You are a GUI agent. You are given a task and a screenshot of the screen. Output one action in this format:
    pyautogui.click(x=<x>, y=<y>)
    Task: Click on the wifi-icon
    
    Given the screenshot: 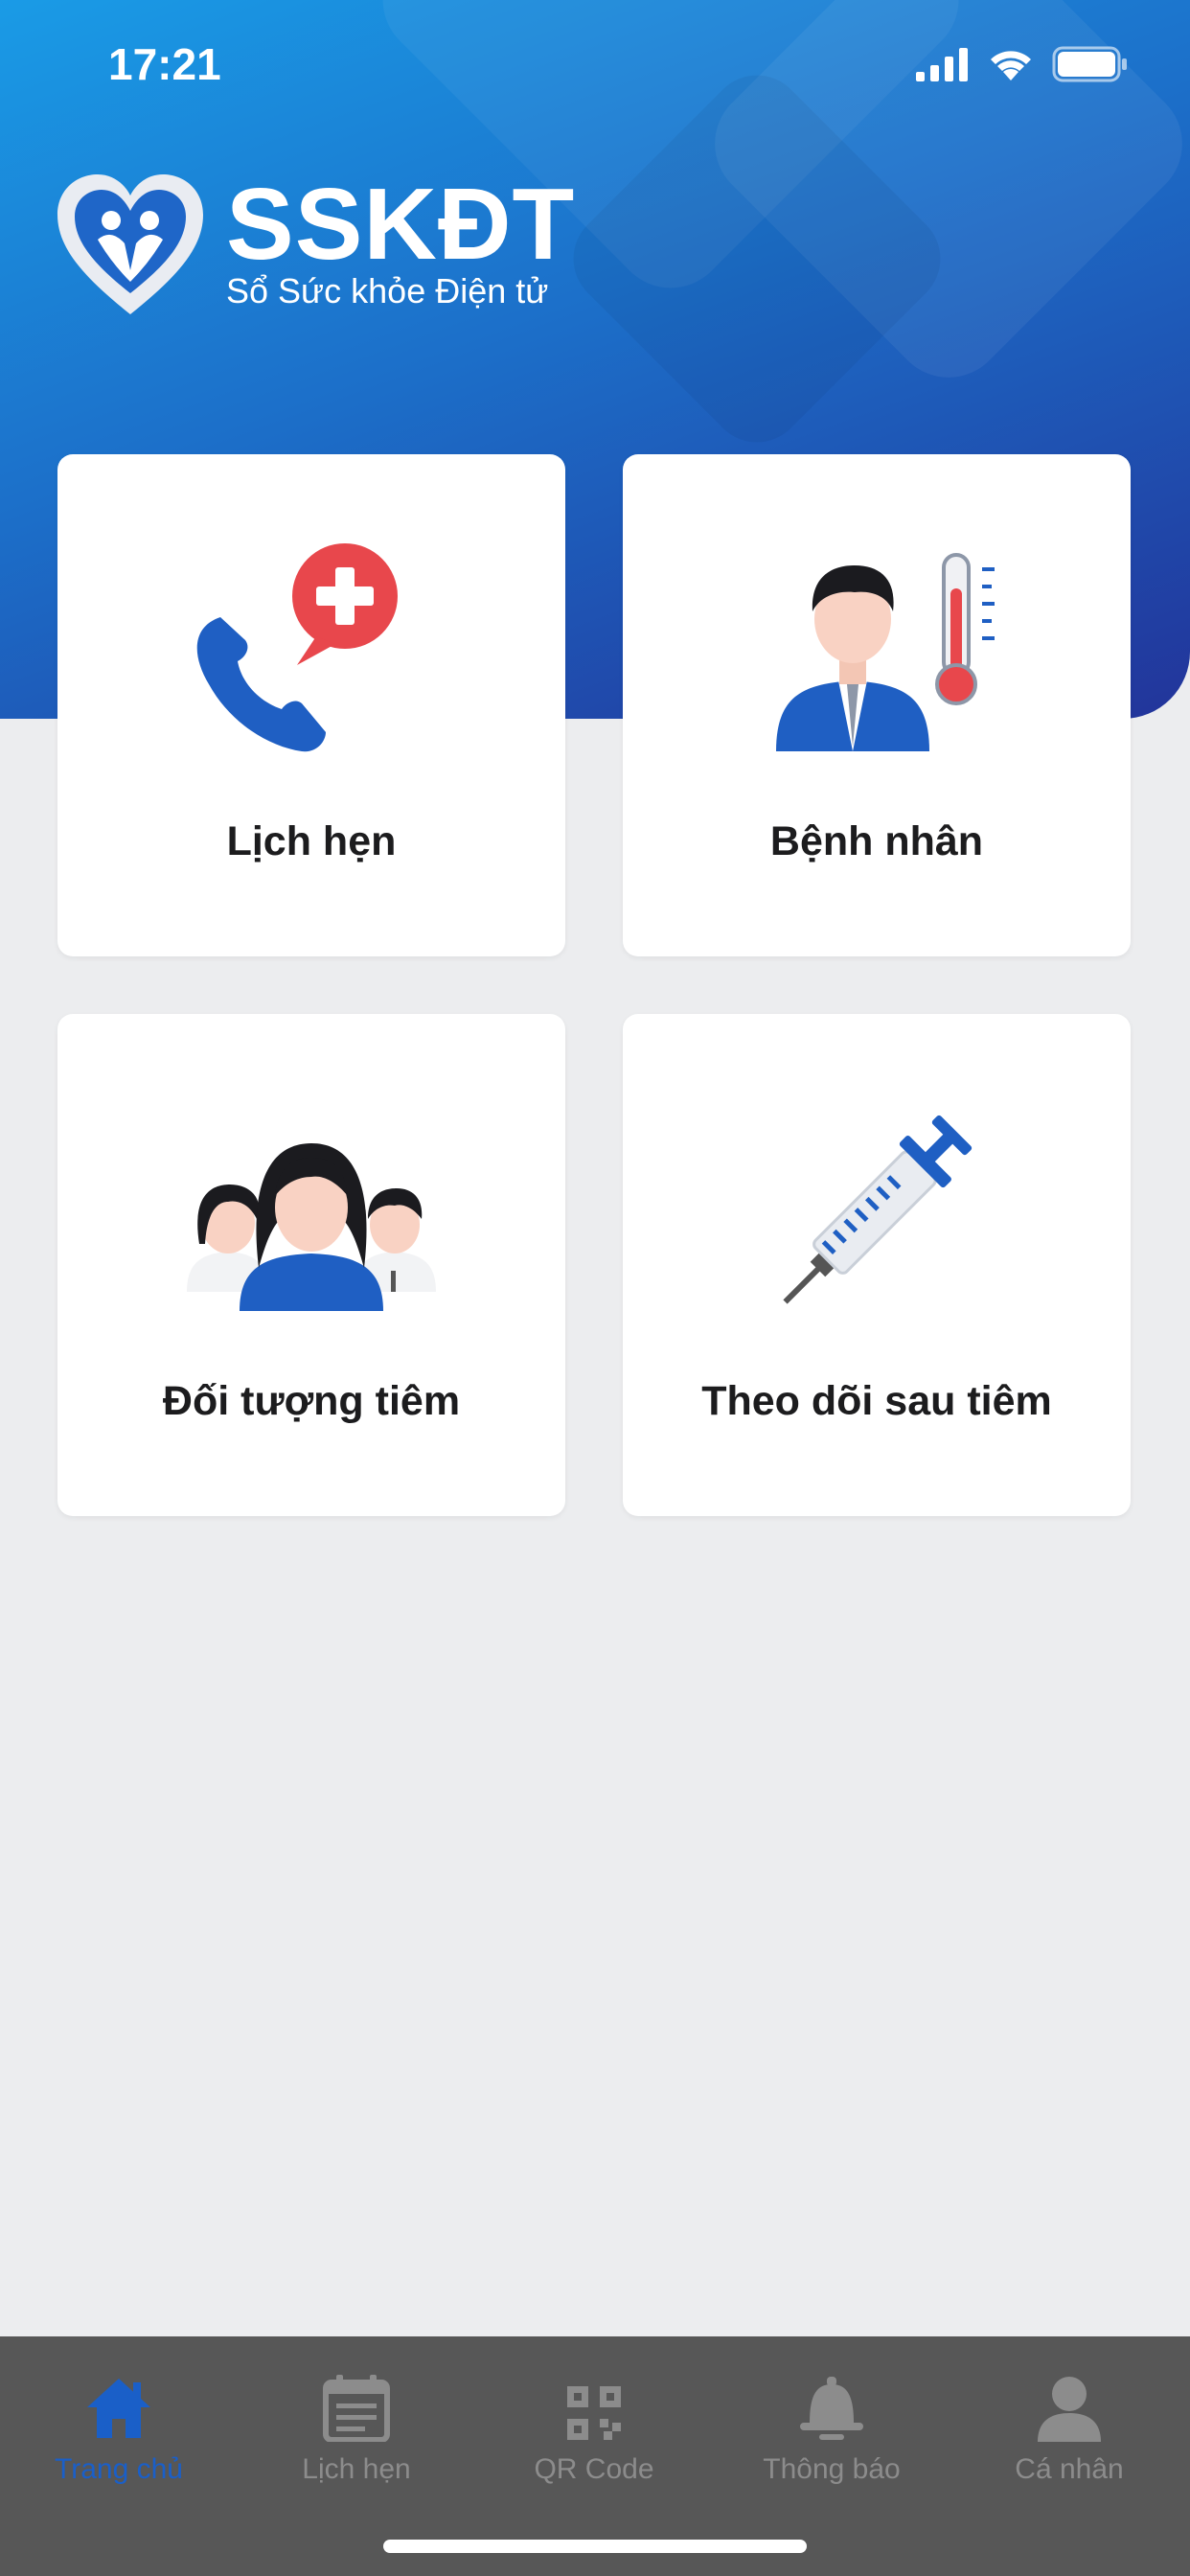 What is the action you would take?
    pyautogui.click(x=1011, y=65)
    